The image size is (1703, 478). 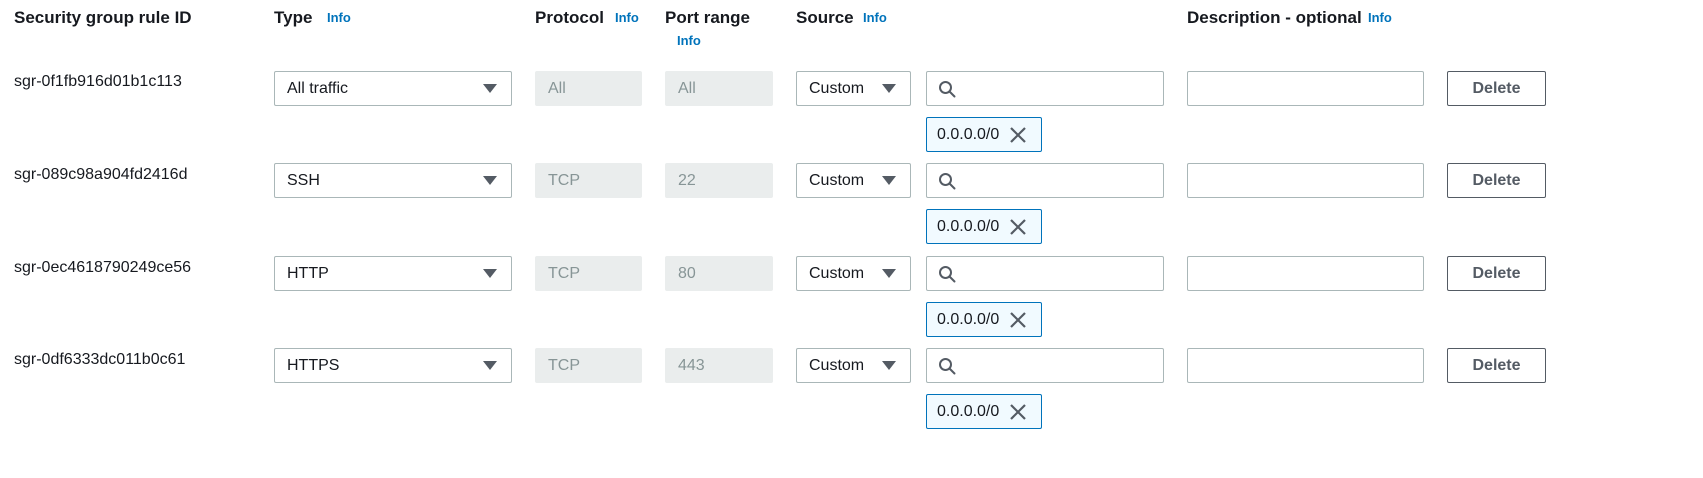 I want to click on port-range-field: 443, so click(x=719, y=365).